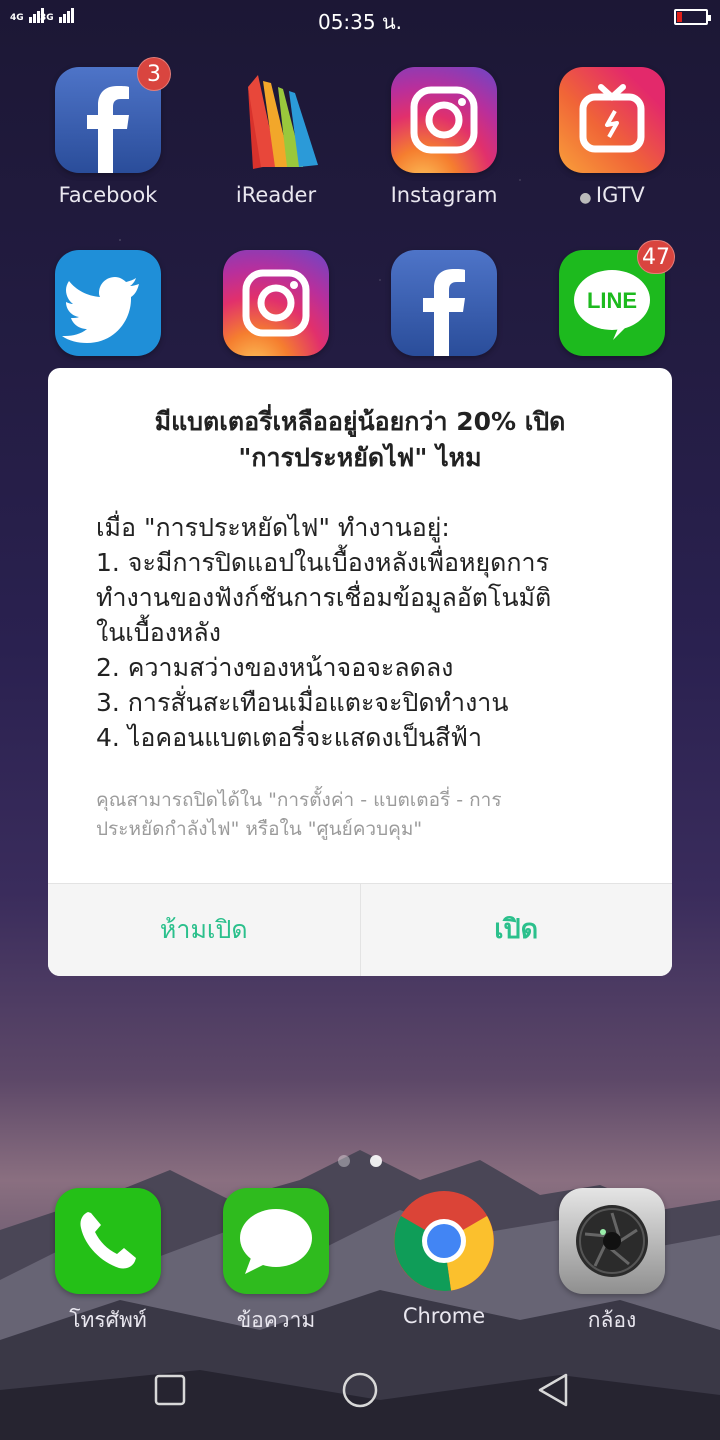 This screenshot has height=1440, width=720. I want to click on app-instagram: Instagram, so click(444, 137).